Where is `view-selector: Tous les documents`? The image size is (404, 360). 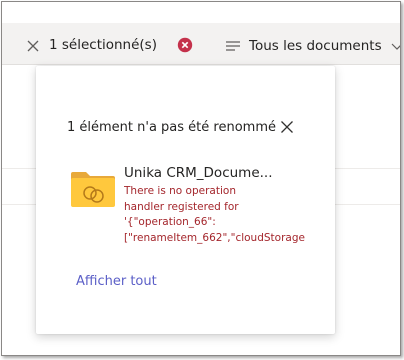 view-selector: Tous les documents is located at coordinates (312, 46).